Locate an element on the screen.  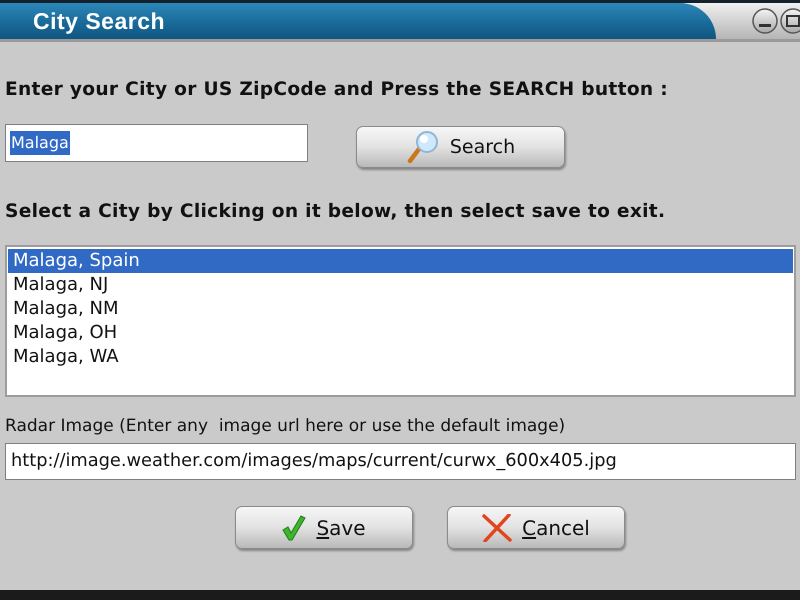
city-list-item: Malaga, Spain is located at coordinates (400, 261).